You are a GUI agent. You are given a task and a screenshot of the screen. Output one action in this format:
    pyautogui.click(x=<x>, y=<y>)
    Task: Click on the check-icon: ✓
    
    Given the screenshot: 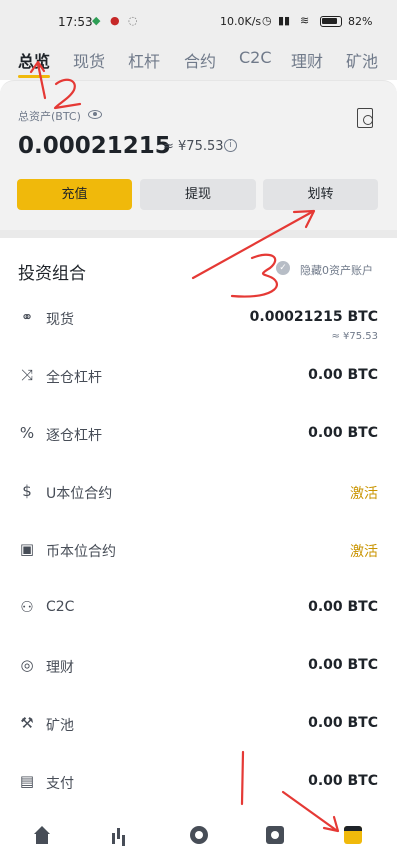 What is the action you would take?
    pyautogui.click(x=283, y=268)
    